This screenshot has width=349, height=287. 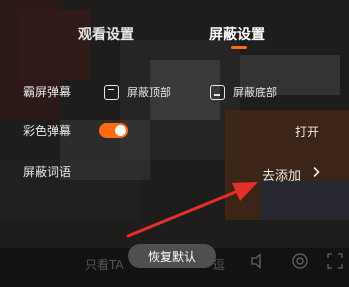 What do you see at coordinates (172, 256) in the screenshot?
I see `restore-defaults-button: 恢复默认` at bounding box center [172, 256].